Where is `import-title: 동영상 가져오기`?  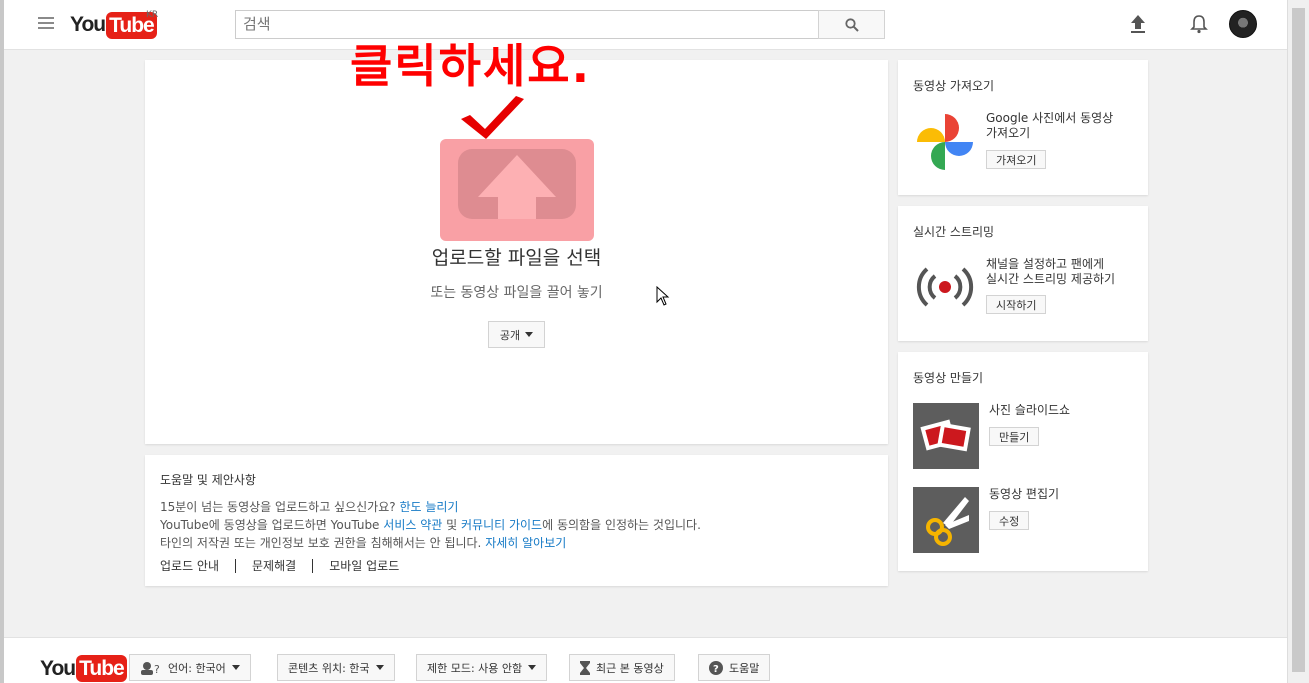
import-title: 동영상 가져오기 is located at coordinates (954, 86).